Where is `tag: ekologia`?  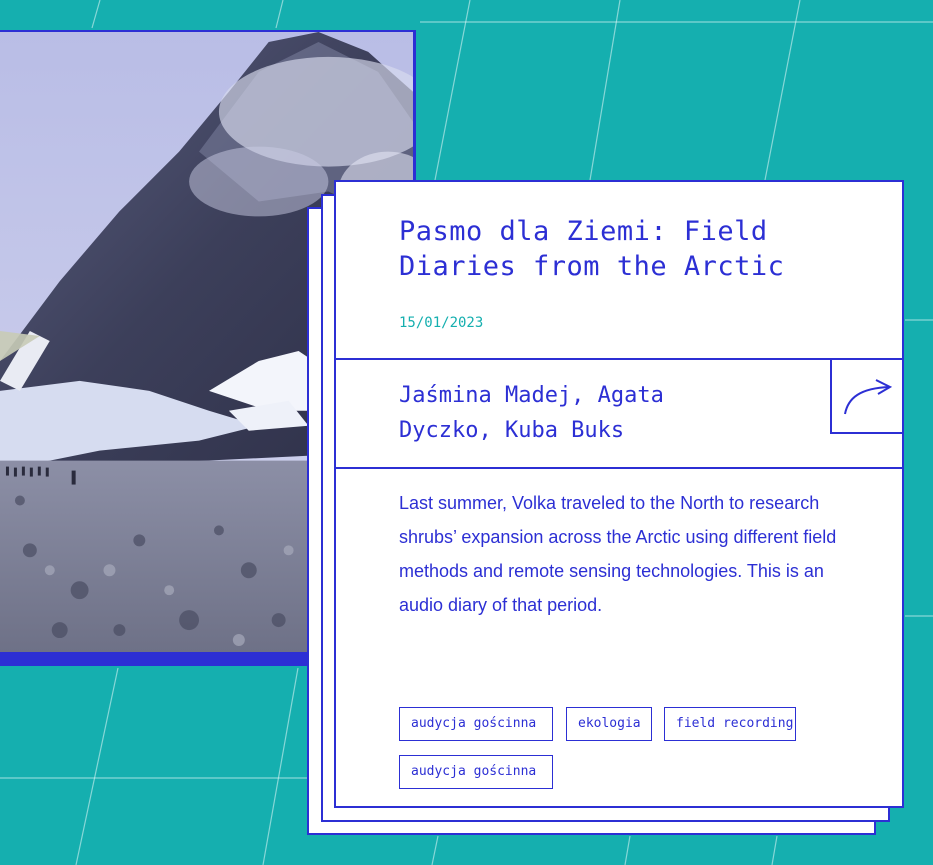
tag: ekologia is located at coordinates (609, 724).